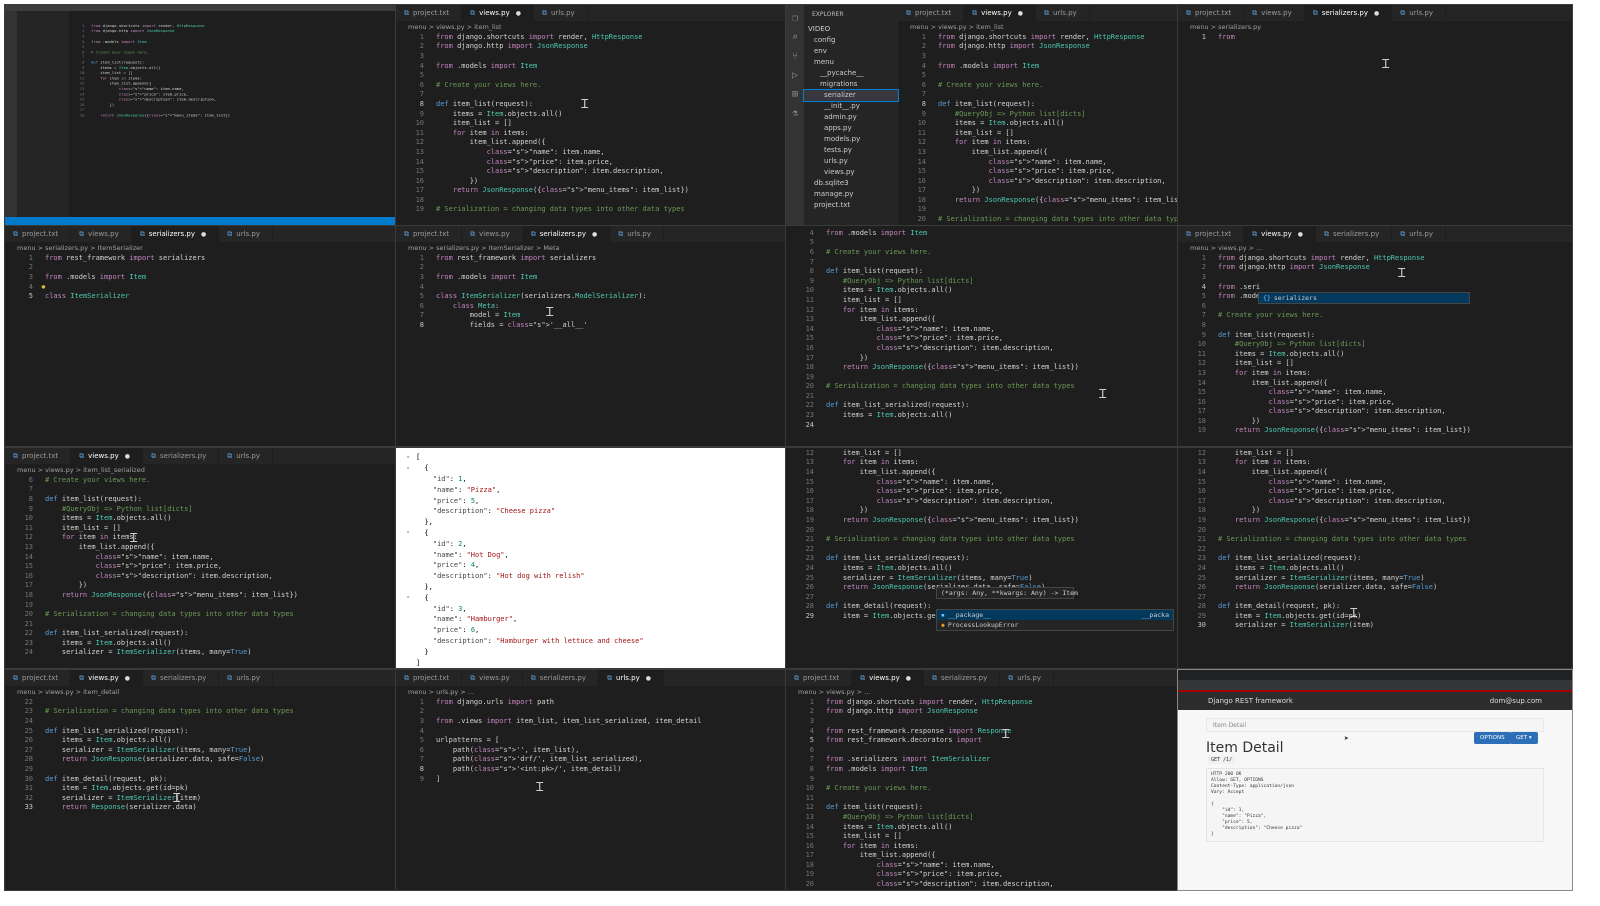 The width and height of the screenshot is (1600, 906). I want to click on code-line: 23 def item_list_serialized(request):, so click(1375, 559).